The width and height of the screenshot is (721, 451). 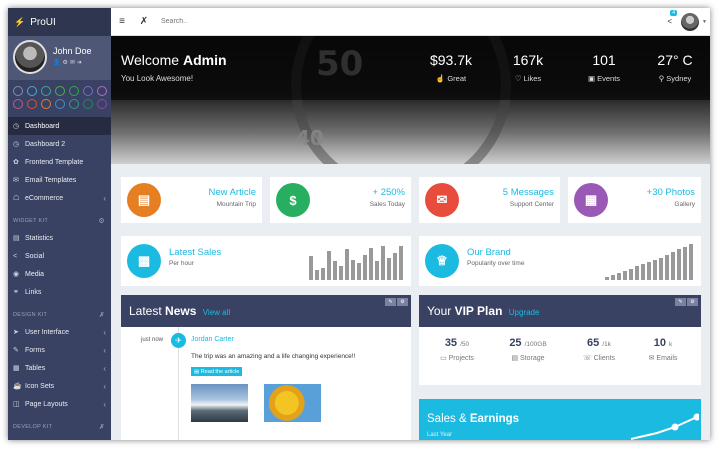 I want to click on search-input, so click(x=261, y=21).